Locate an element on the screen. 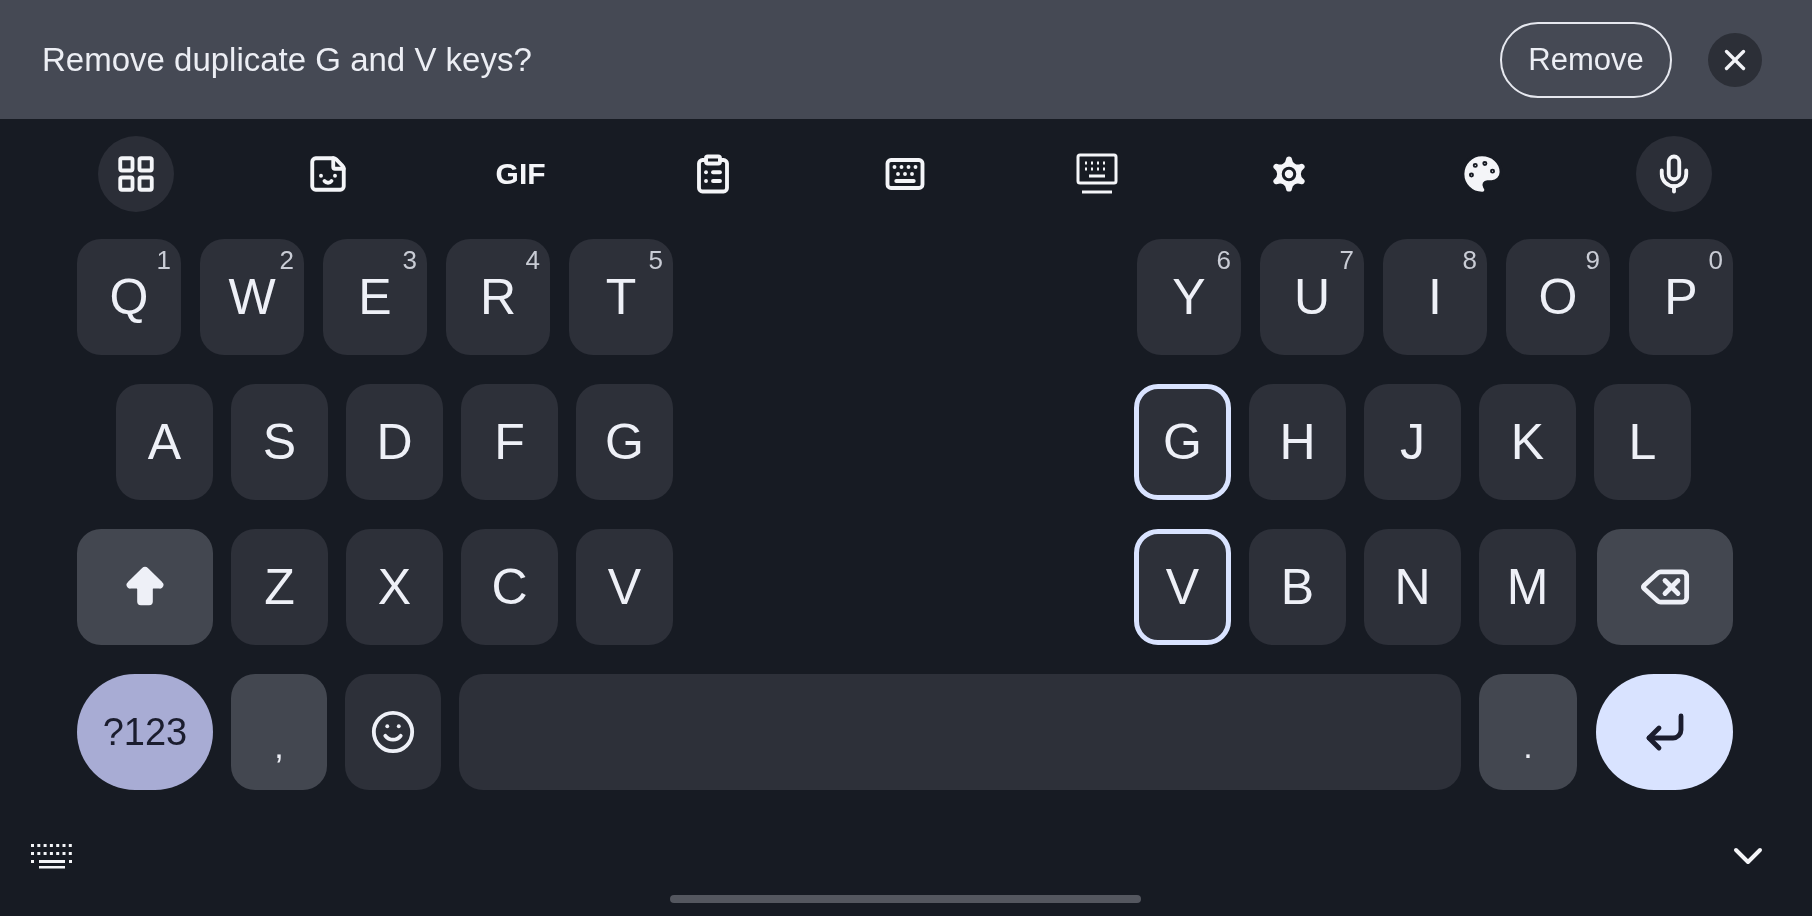  close-button is located at coordinates (1735, 59).